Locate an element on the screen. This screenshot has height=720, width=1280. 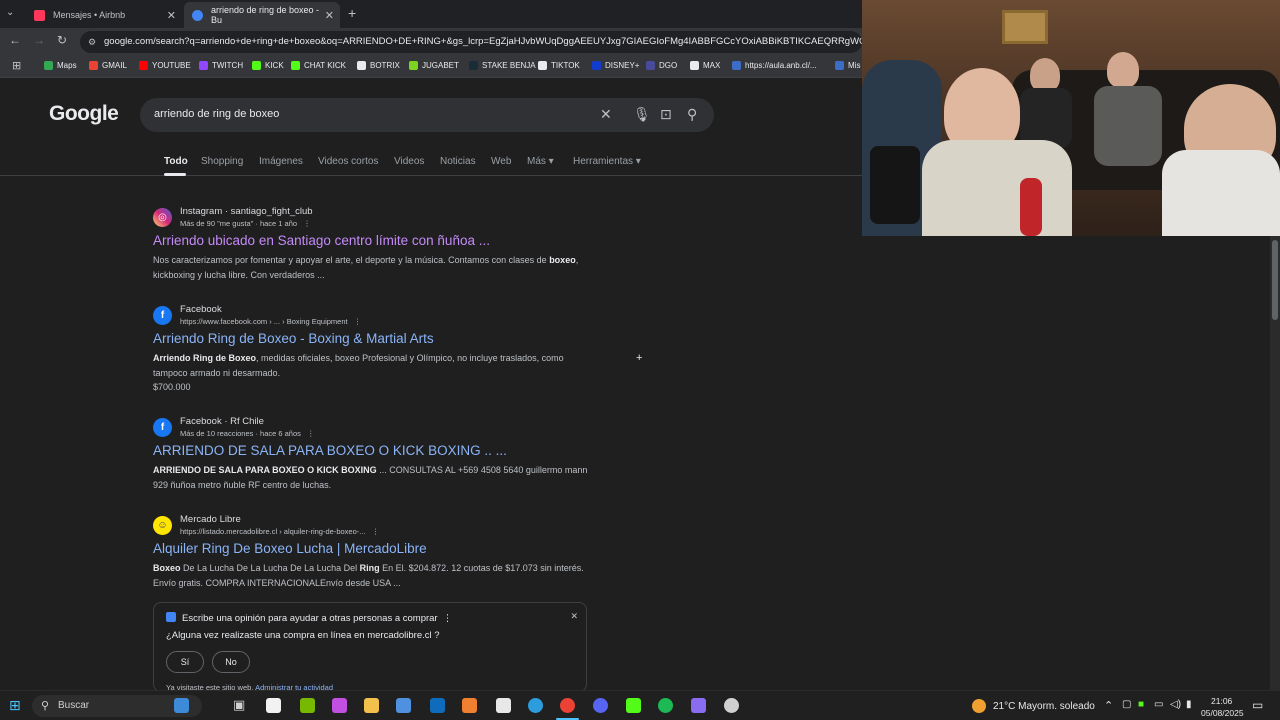
result-source: Facebook is located at coordinates (201, 309).